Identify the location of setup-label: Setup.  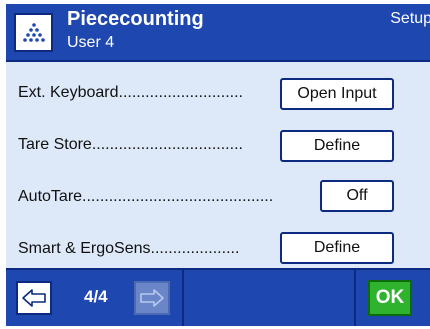
(410, 18).